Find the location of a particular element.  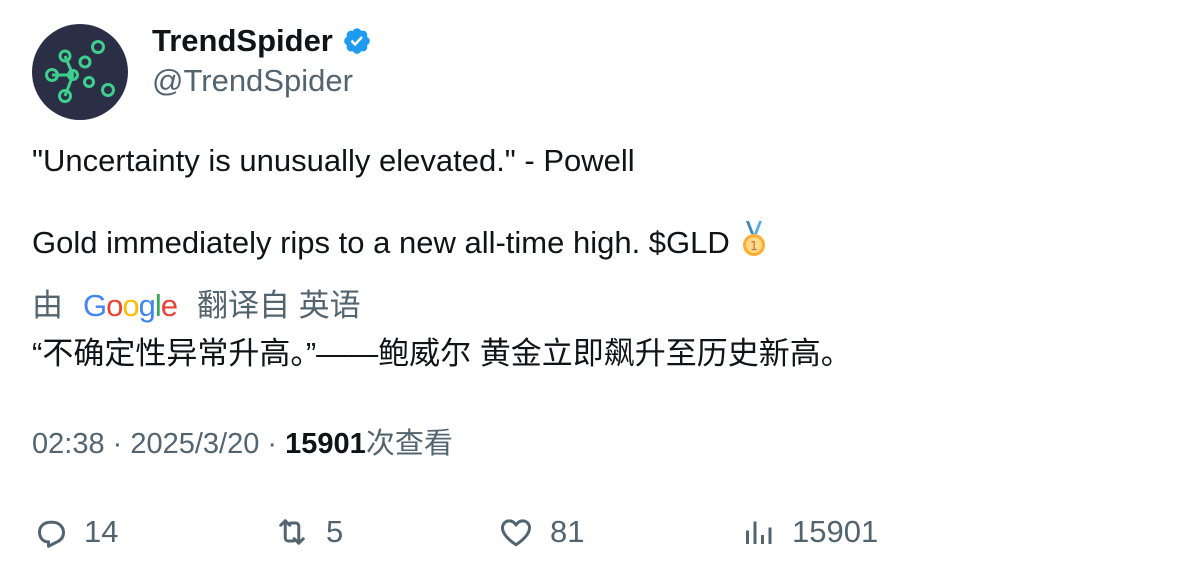

views-action-count: 15901 is located at coordinates (835, 531).